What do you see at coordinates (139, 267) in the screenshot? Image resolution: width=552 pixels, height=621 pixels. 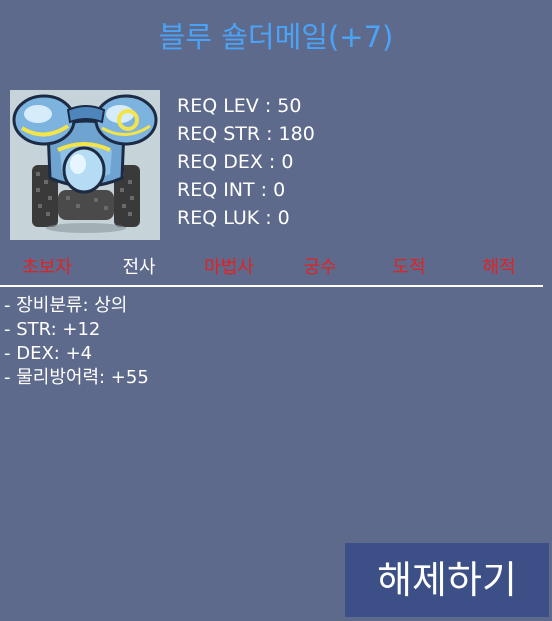 I see `job-warrior: 전사` at bounding box center [139, 267].